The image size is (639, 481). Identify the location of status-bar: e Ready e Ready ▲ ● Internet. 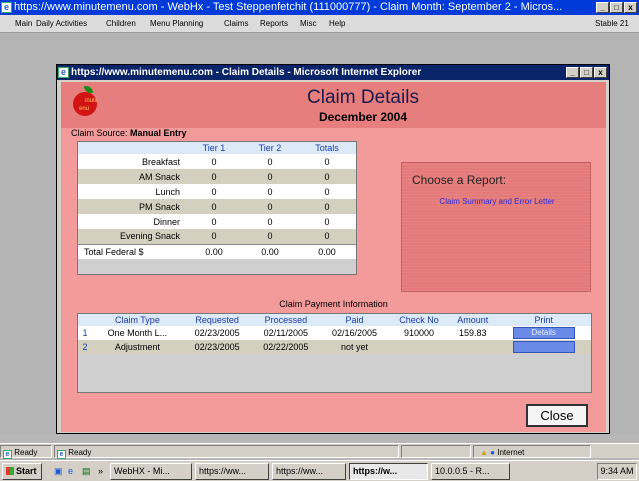
(319, 451).